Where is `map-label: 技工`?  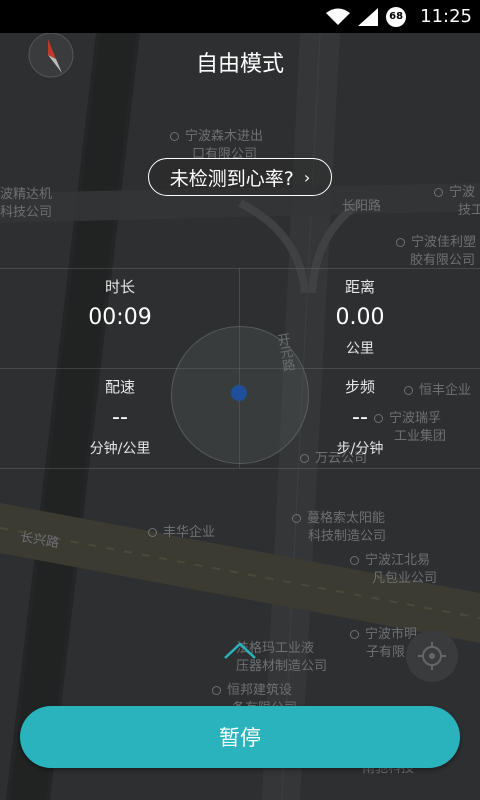 map-label: 技工 is located at coordinates (469, 210).